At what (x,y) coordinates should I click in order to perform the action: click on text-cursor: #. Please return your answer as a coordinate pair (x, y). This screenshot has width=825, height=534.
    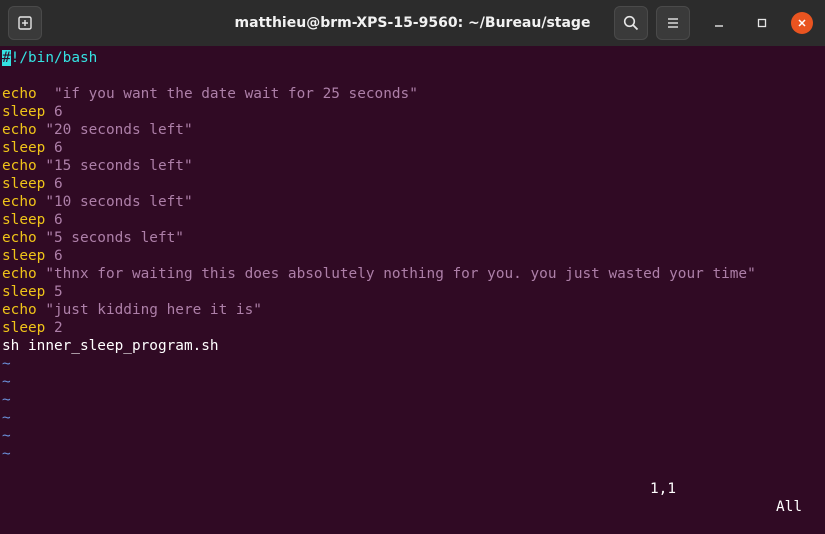
    Looking at the image, I should click on (6, 58).